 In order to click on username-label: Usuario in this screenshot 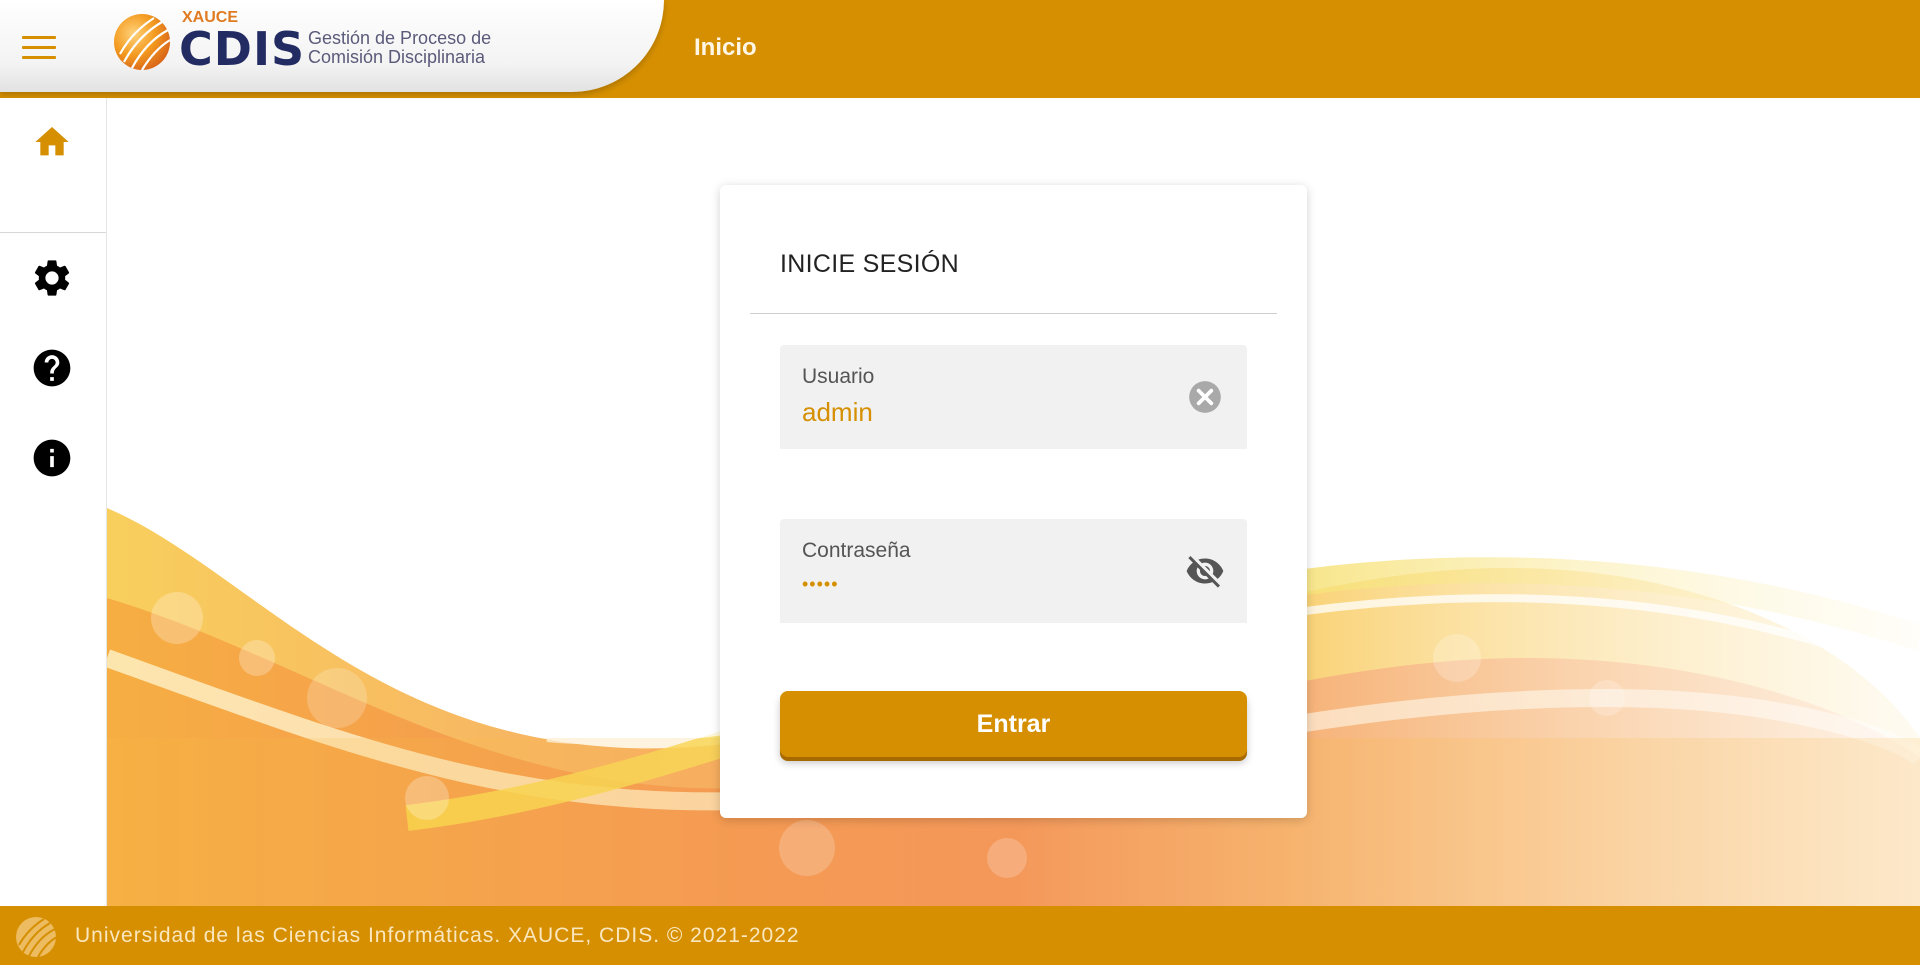, I will do `click(838, 376)`.